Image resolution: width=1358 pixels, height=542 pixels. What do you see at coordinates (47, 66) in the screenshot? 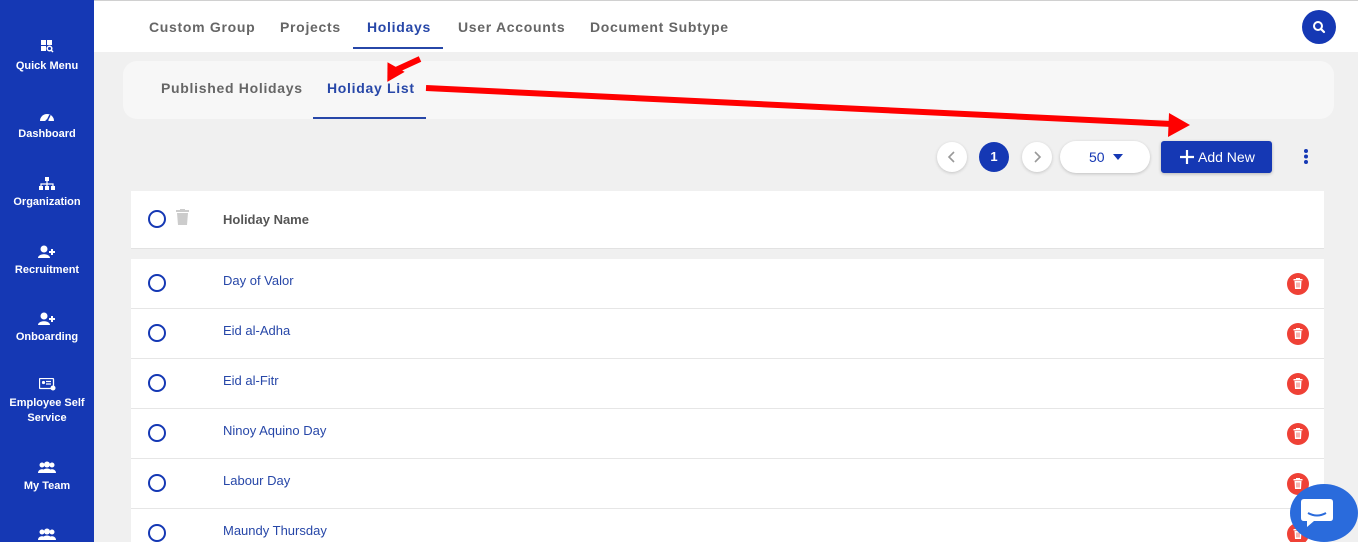
I see `sidebar-item-label: Quick Menu` at bounding box center [47, 66].